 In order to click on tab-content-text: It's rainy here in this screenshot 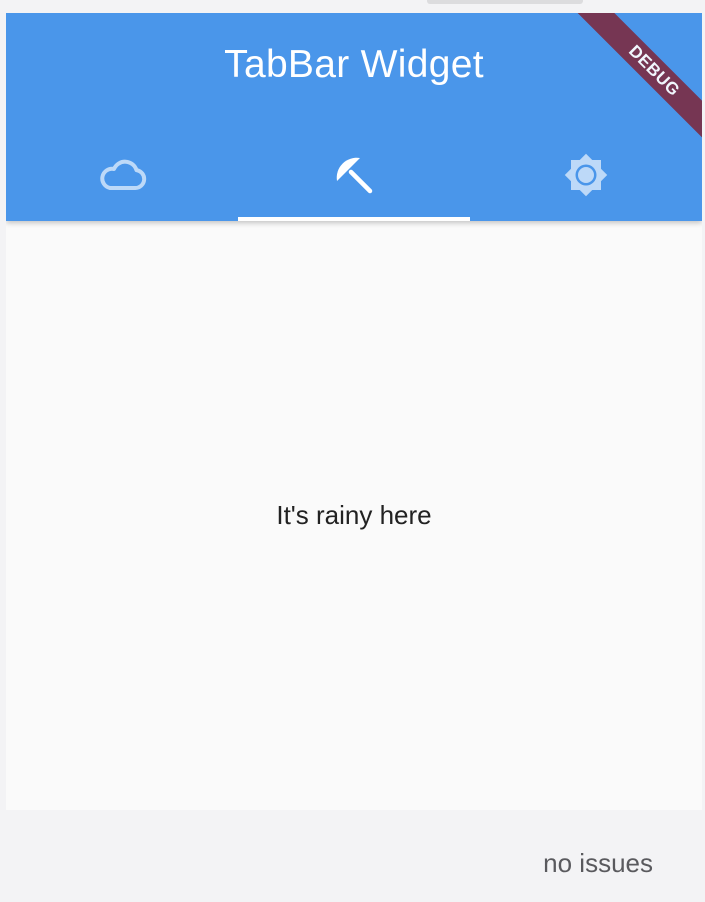, I will do `click(354, 515)`.